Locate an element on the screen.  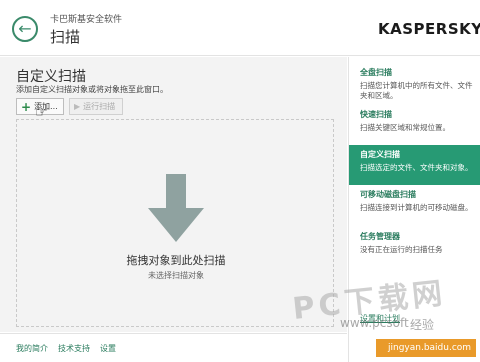
sidebar-item-task-manager: 任务管理器 没有正在运行的扫描任务 is located at coordinates (414, 247).